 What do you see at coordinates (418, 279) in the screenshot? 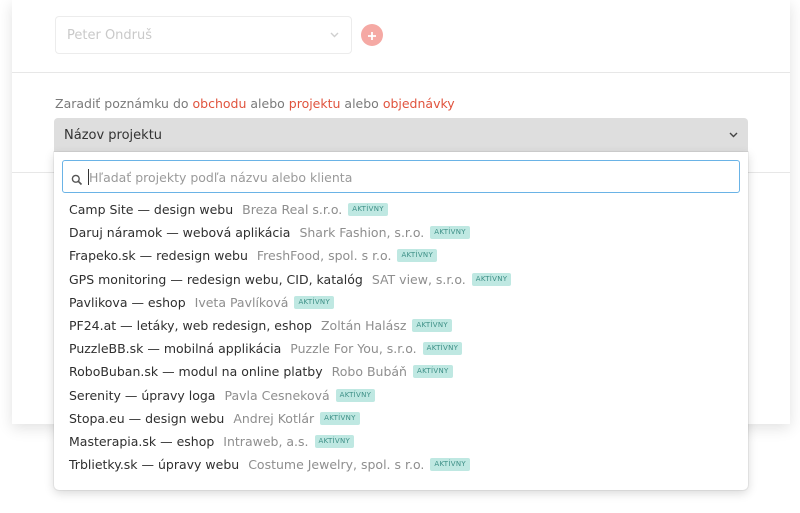
I see `client-name: SAT view, s.r.o.` at bounding box center [418, 279].